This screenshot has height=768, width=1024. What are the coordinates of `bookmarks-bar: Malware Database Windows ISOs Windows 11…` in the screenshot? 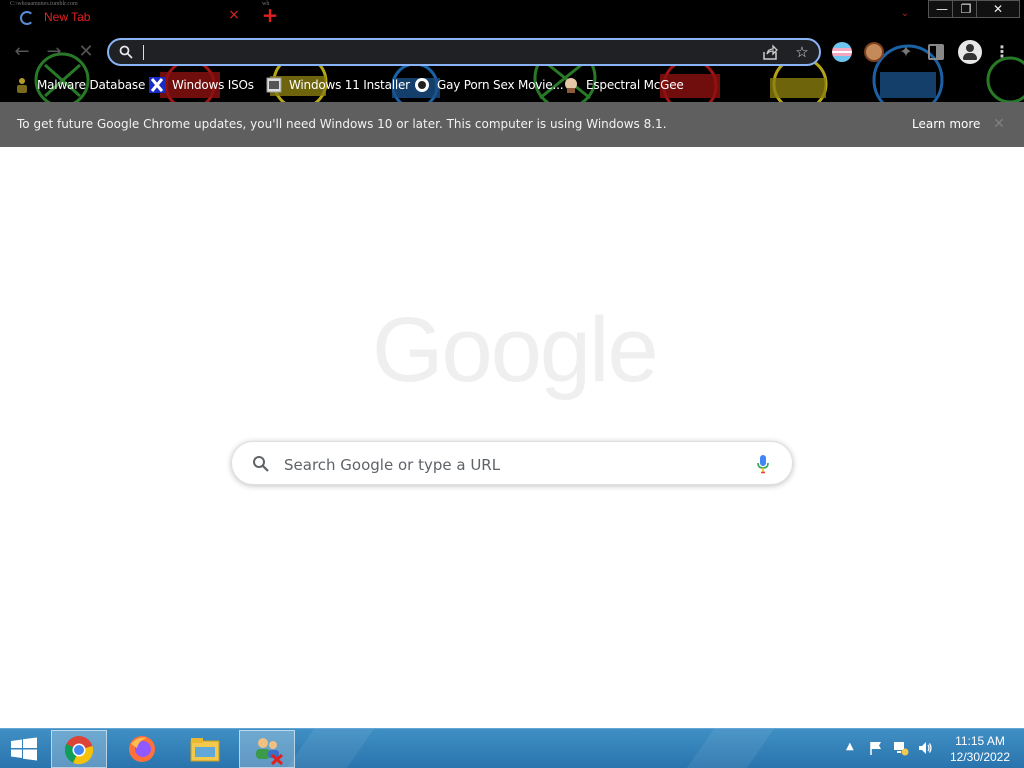 It's located at (512, 85).